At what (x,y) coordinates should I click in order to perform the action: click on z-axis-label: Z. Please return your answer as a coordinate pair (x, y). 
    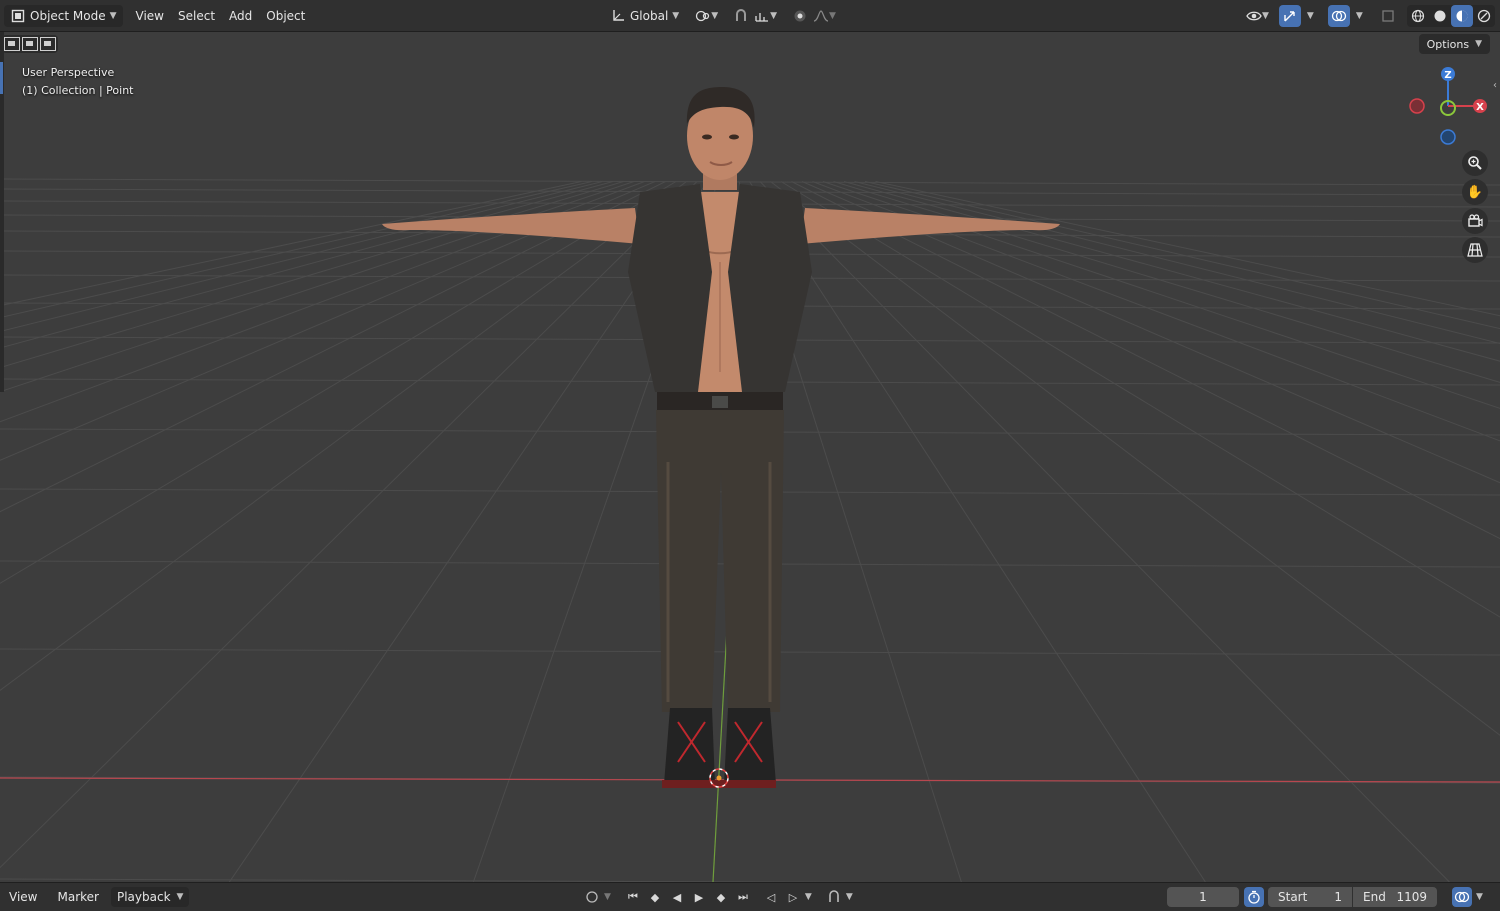
    Looking at the image, I should click on (1447, 75).